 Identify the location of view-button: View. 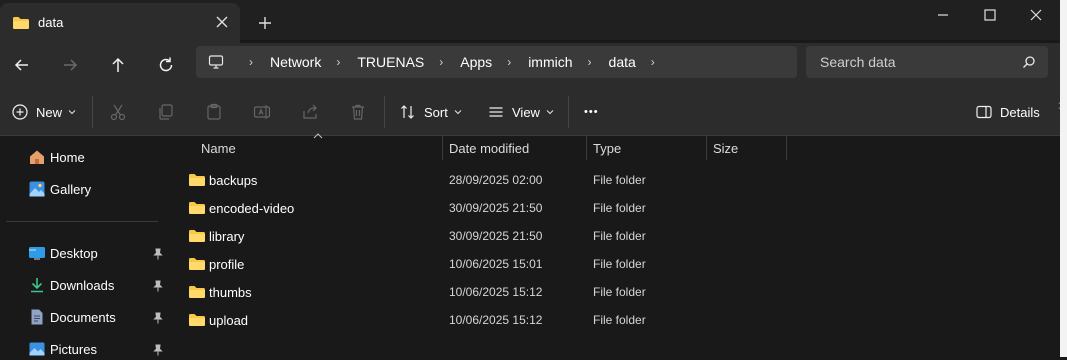
(521, 112).